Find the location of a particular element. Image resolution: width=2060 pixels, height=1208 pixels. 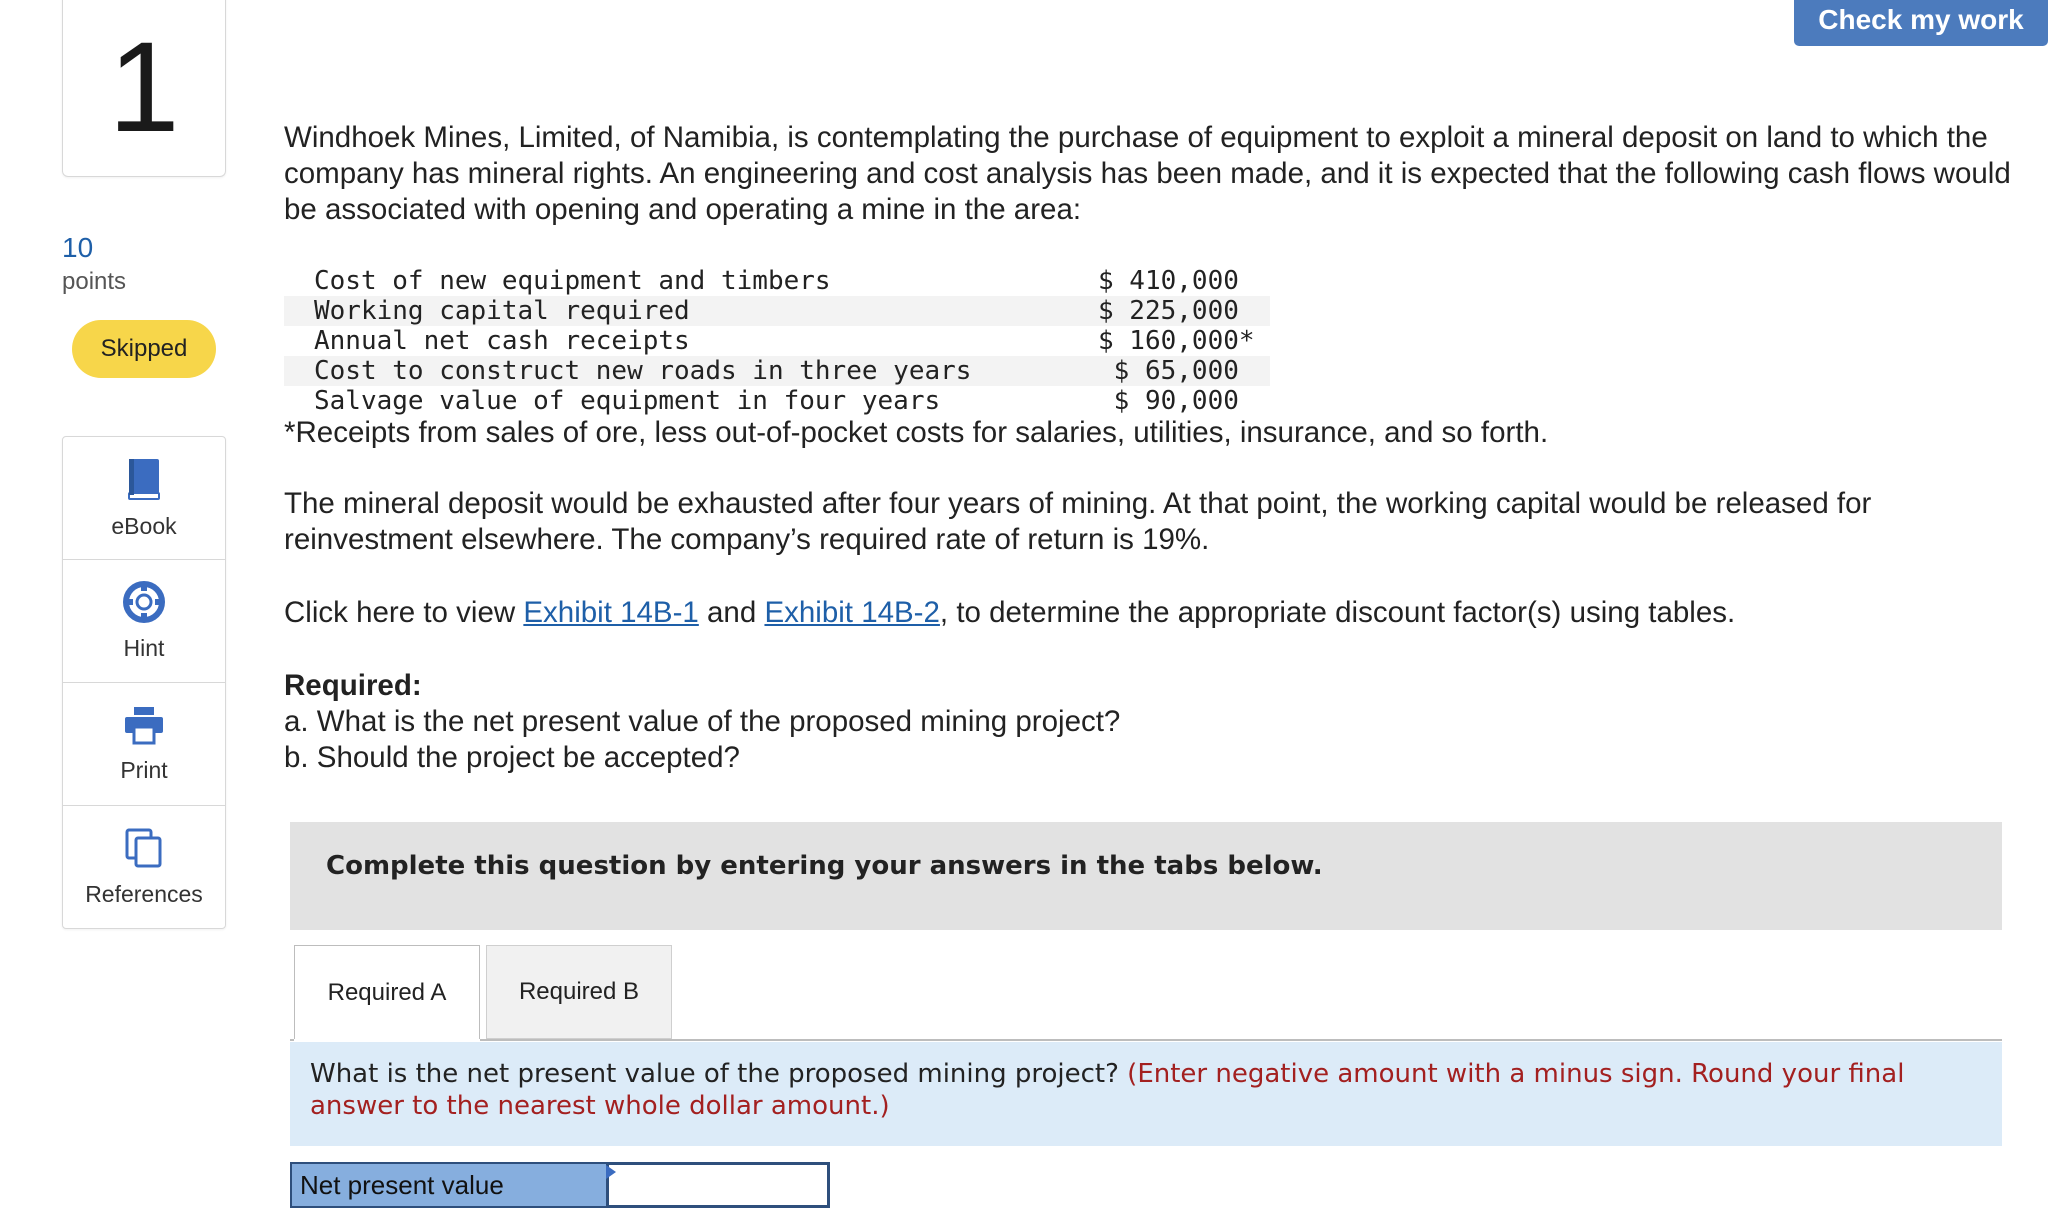

lifebuoy-icon is located at coordinates (144, 601).